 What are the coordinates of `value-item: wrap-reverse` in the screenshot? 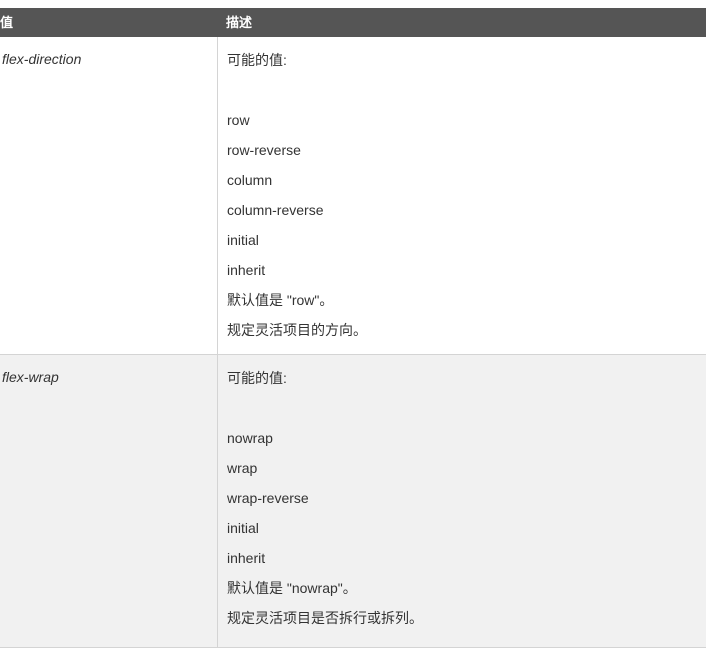 It's located at (268, 498).